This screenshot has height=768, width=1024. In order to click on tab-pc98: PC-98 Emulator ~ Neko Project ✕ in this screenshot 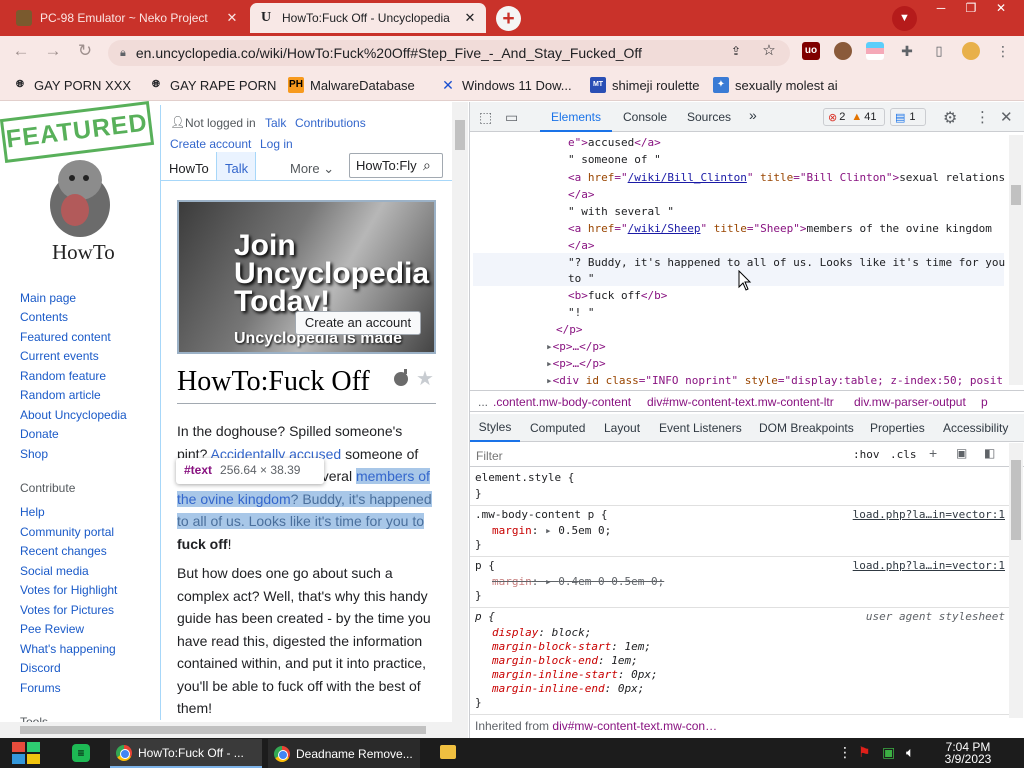, I will do `click(128, 18)`.